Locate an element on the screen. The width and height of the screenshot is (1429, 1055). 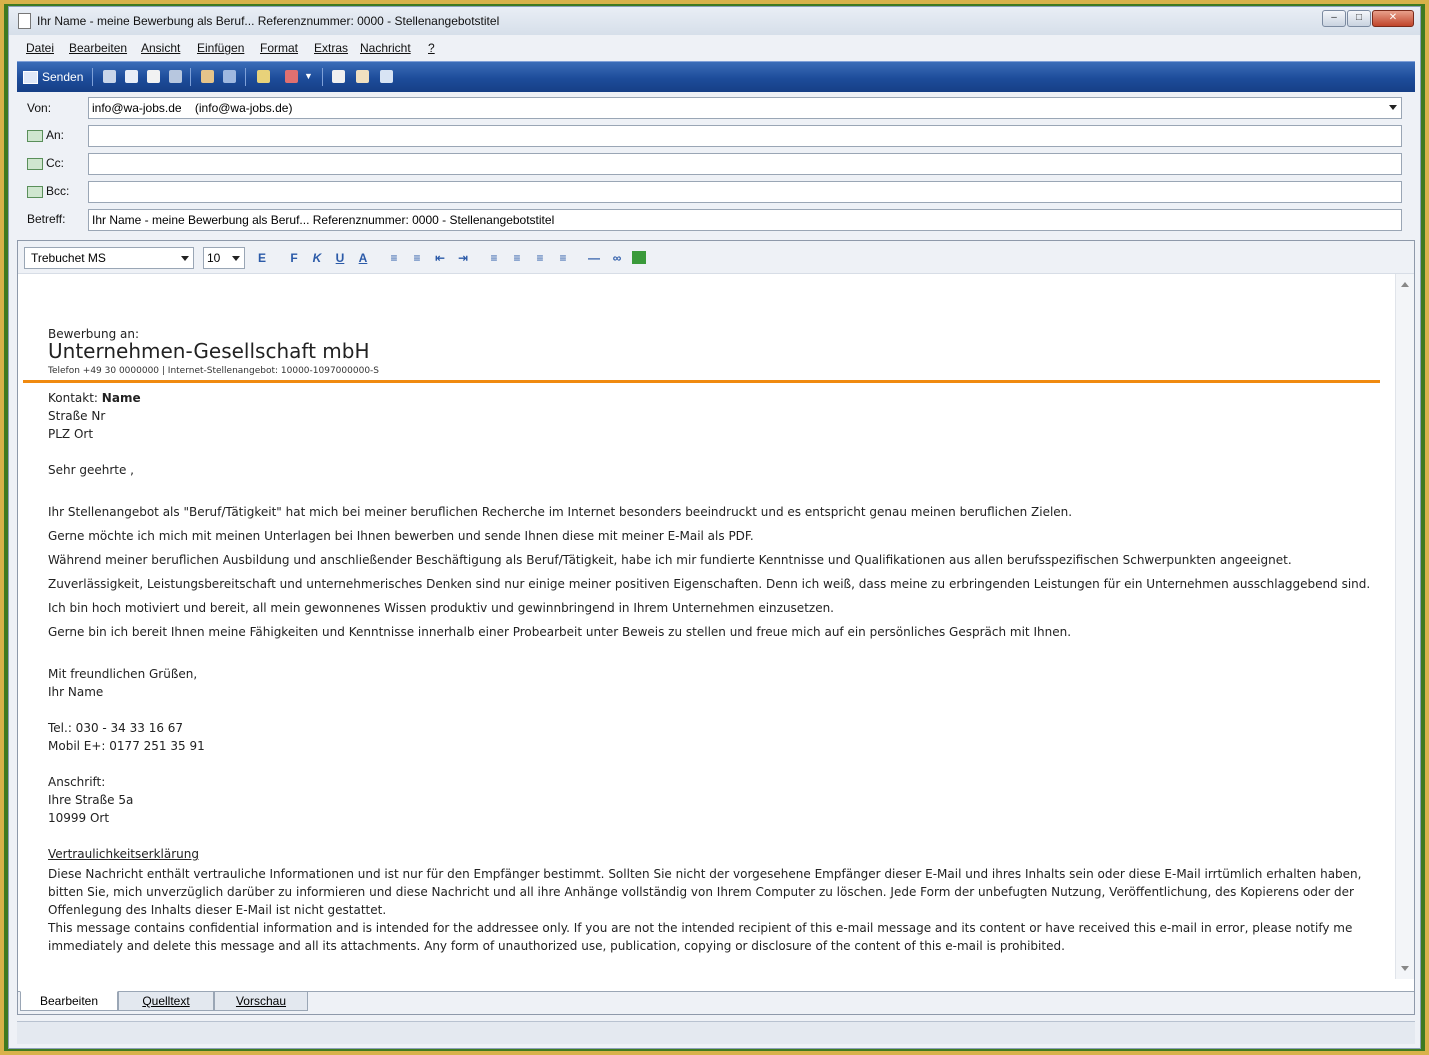
paste-icon is located at coordinates (153, 76).